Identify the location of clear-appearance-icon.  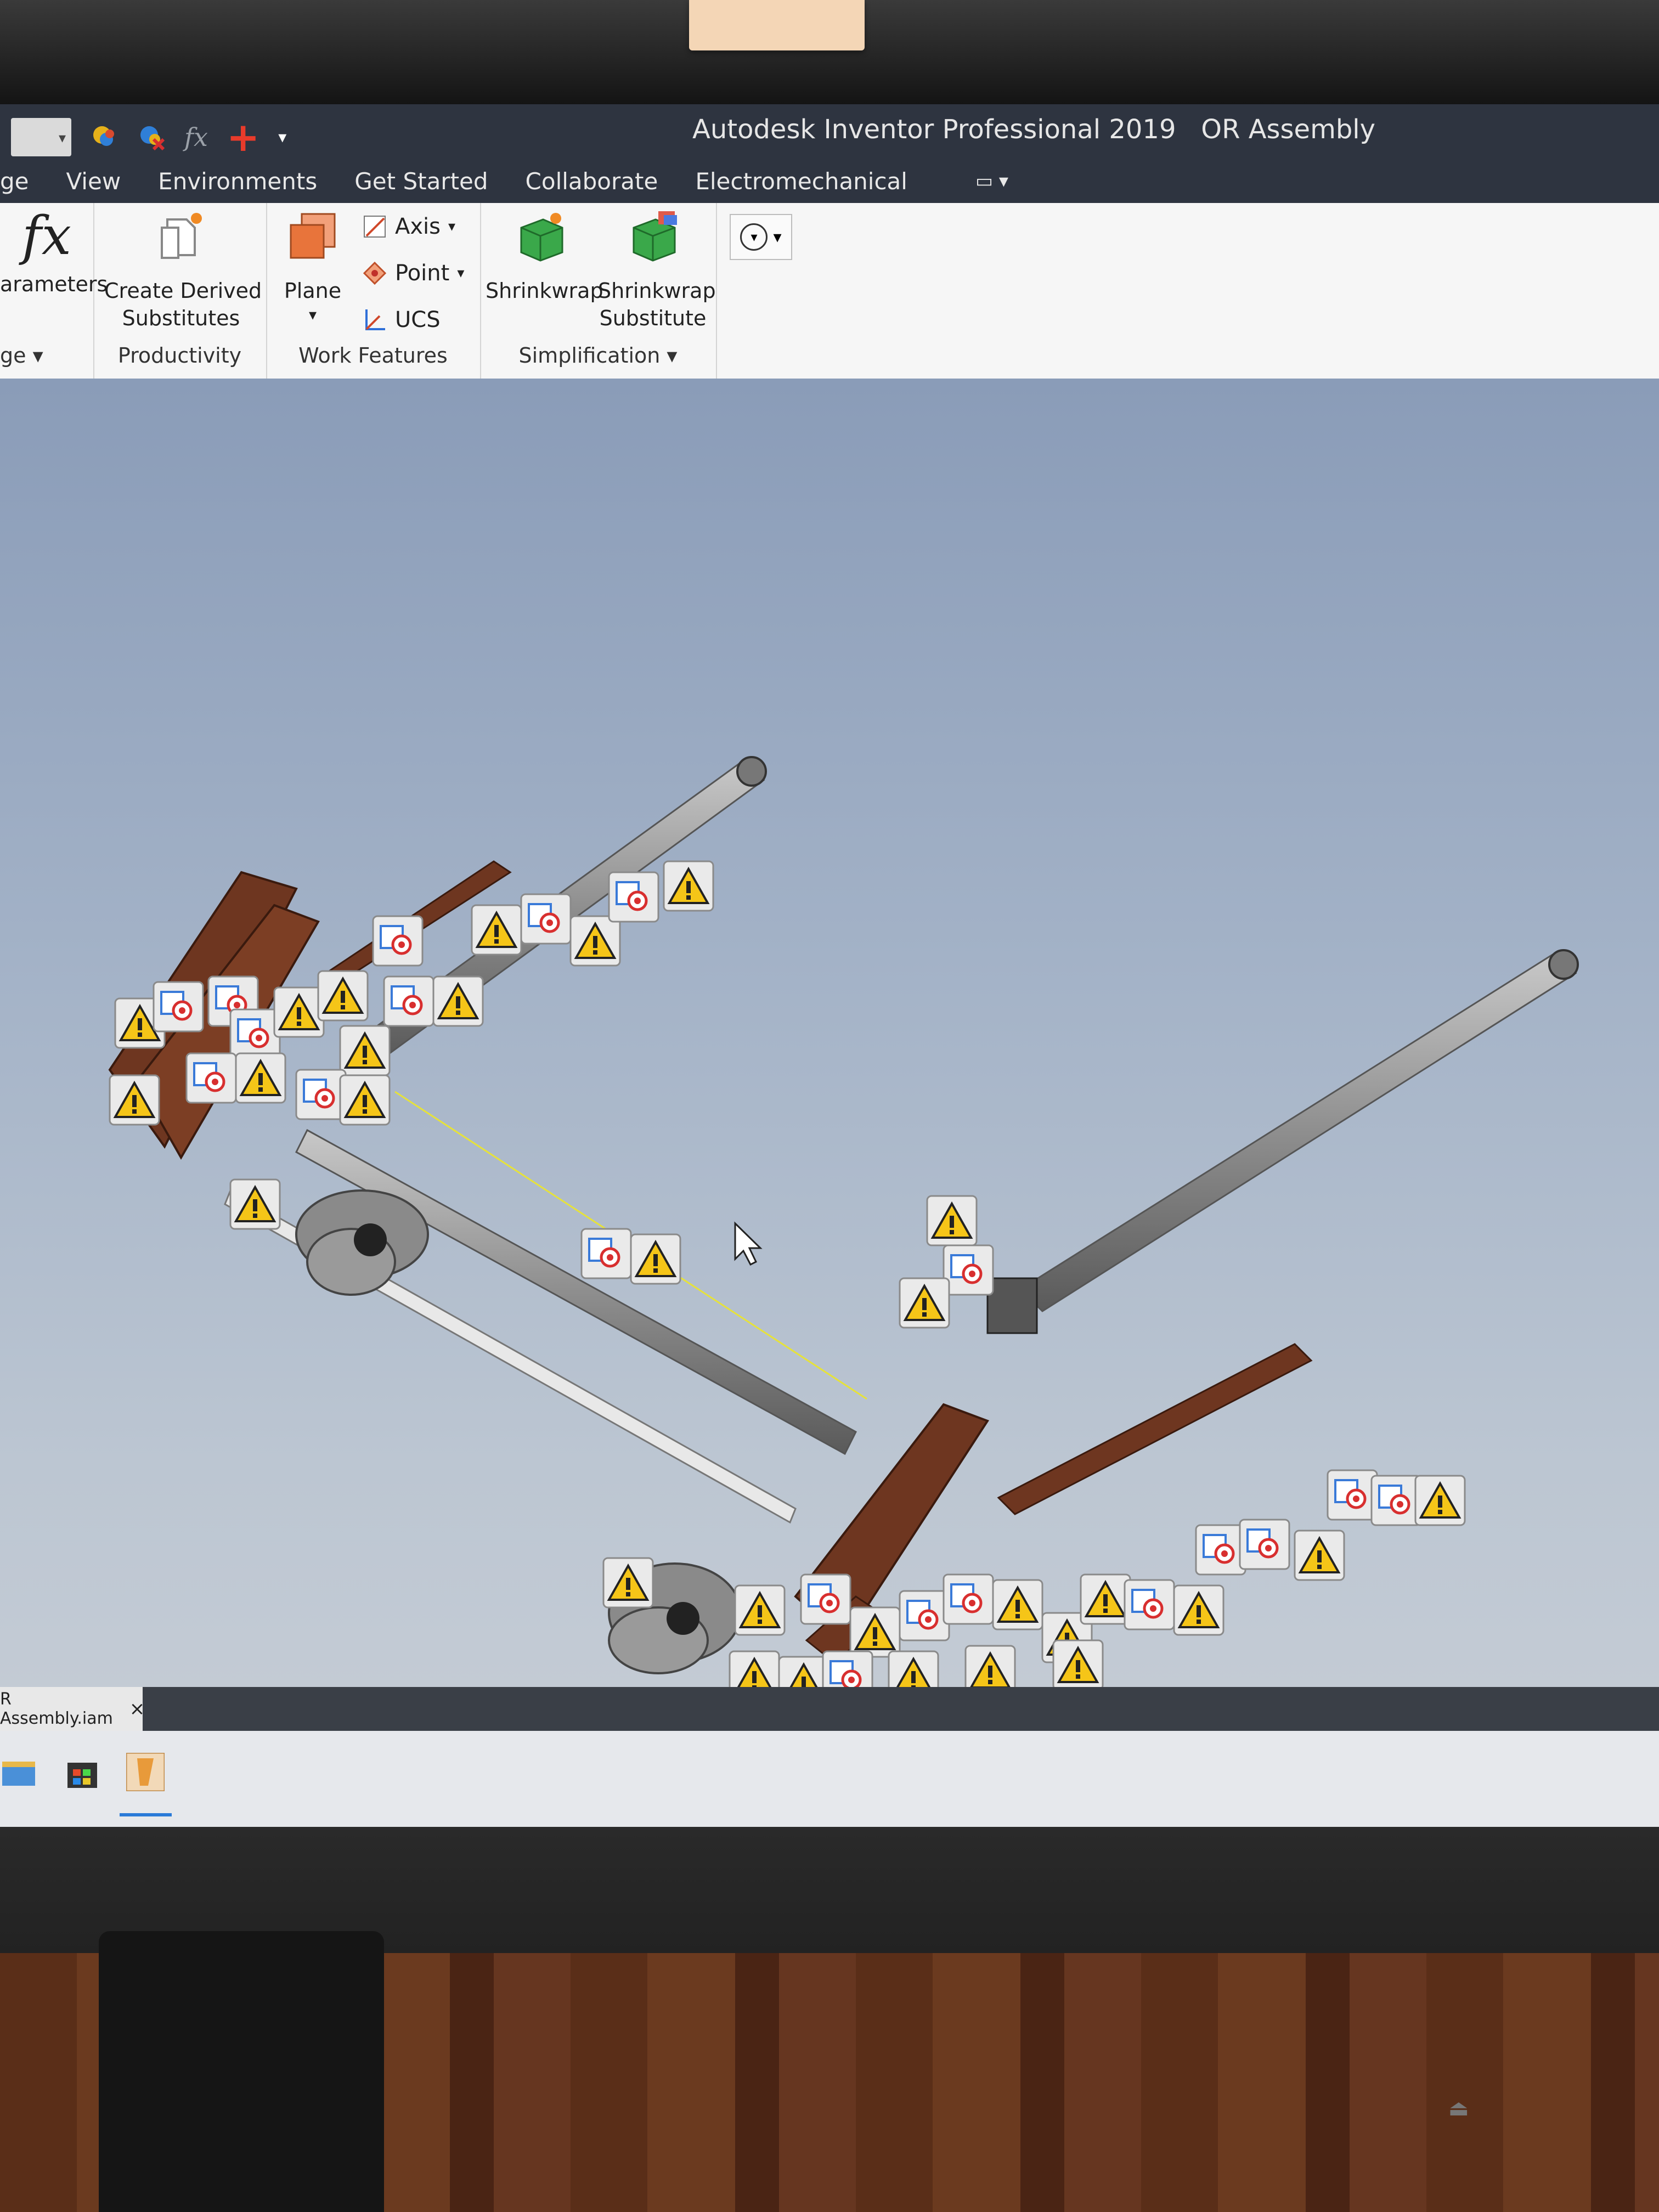
(152, 137).